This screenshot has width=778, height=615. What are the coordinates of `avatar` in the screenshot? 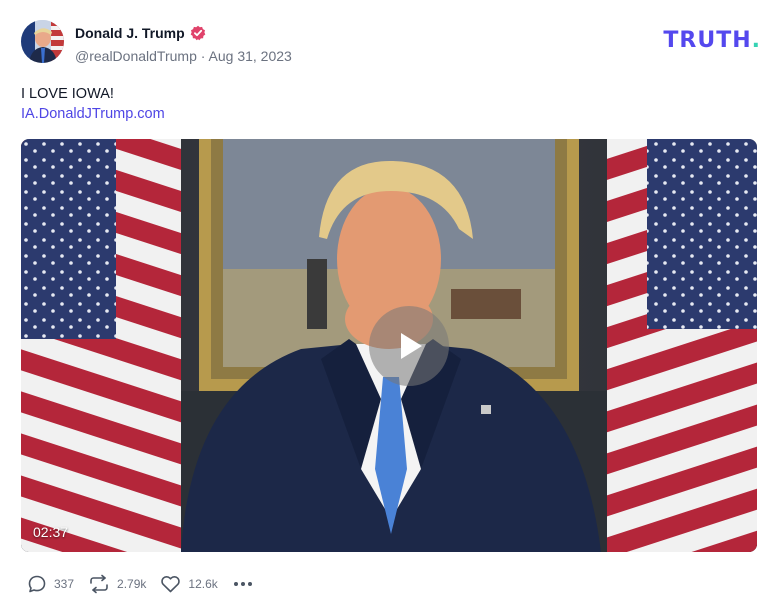 It's located at (42, 41).